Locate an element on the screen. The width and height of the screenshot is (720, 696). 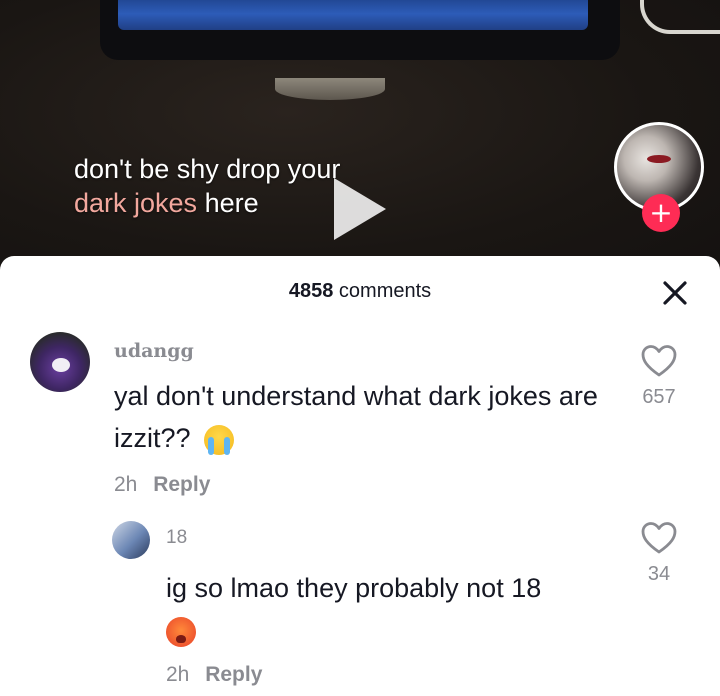
comment-username: udangg is located at coordinates (154, 351).